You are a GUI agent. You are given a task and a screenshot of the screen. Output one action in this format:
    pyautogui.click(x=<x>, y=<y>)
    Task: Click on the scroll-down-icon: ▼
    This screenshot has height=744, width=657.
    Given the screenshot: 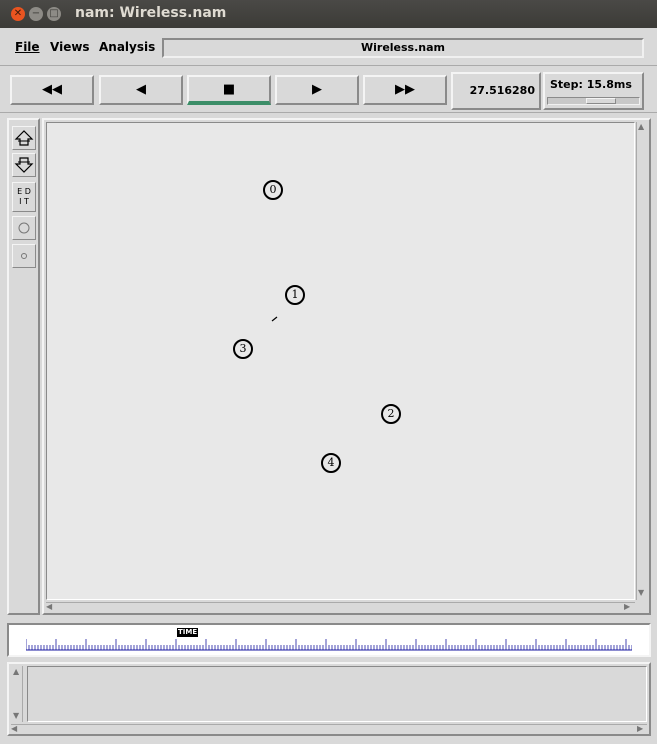 What is the action you would take?
    pyautogui.click(x=641, y=593)
    